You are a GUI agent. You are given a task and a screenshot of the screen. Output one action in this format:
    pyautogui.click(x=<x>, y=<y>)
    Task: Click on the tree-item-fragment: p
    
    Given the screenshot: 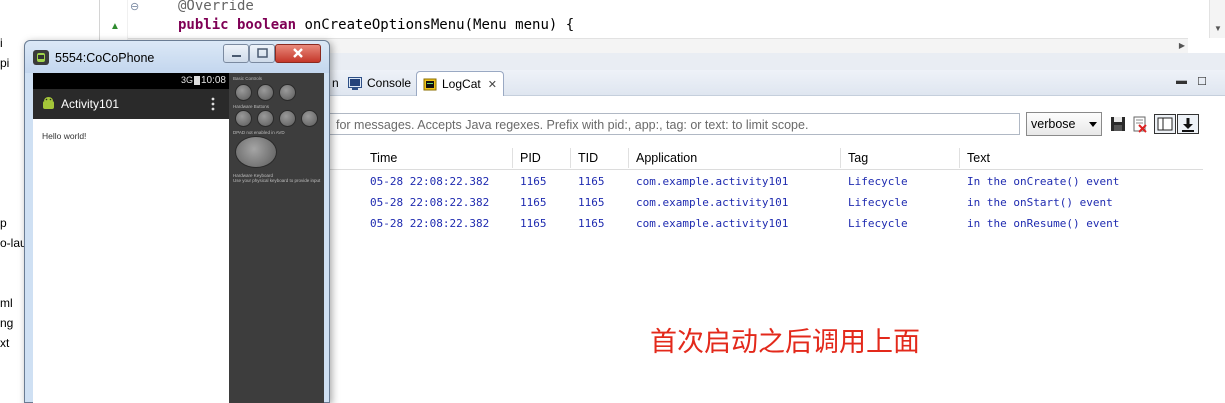 What is the action you would take?
    pyautogui.click(x=3, y=223)
    